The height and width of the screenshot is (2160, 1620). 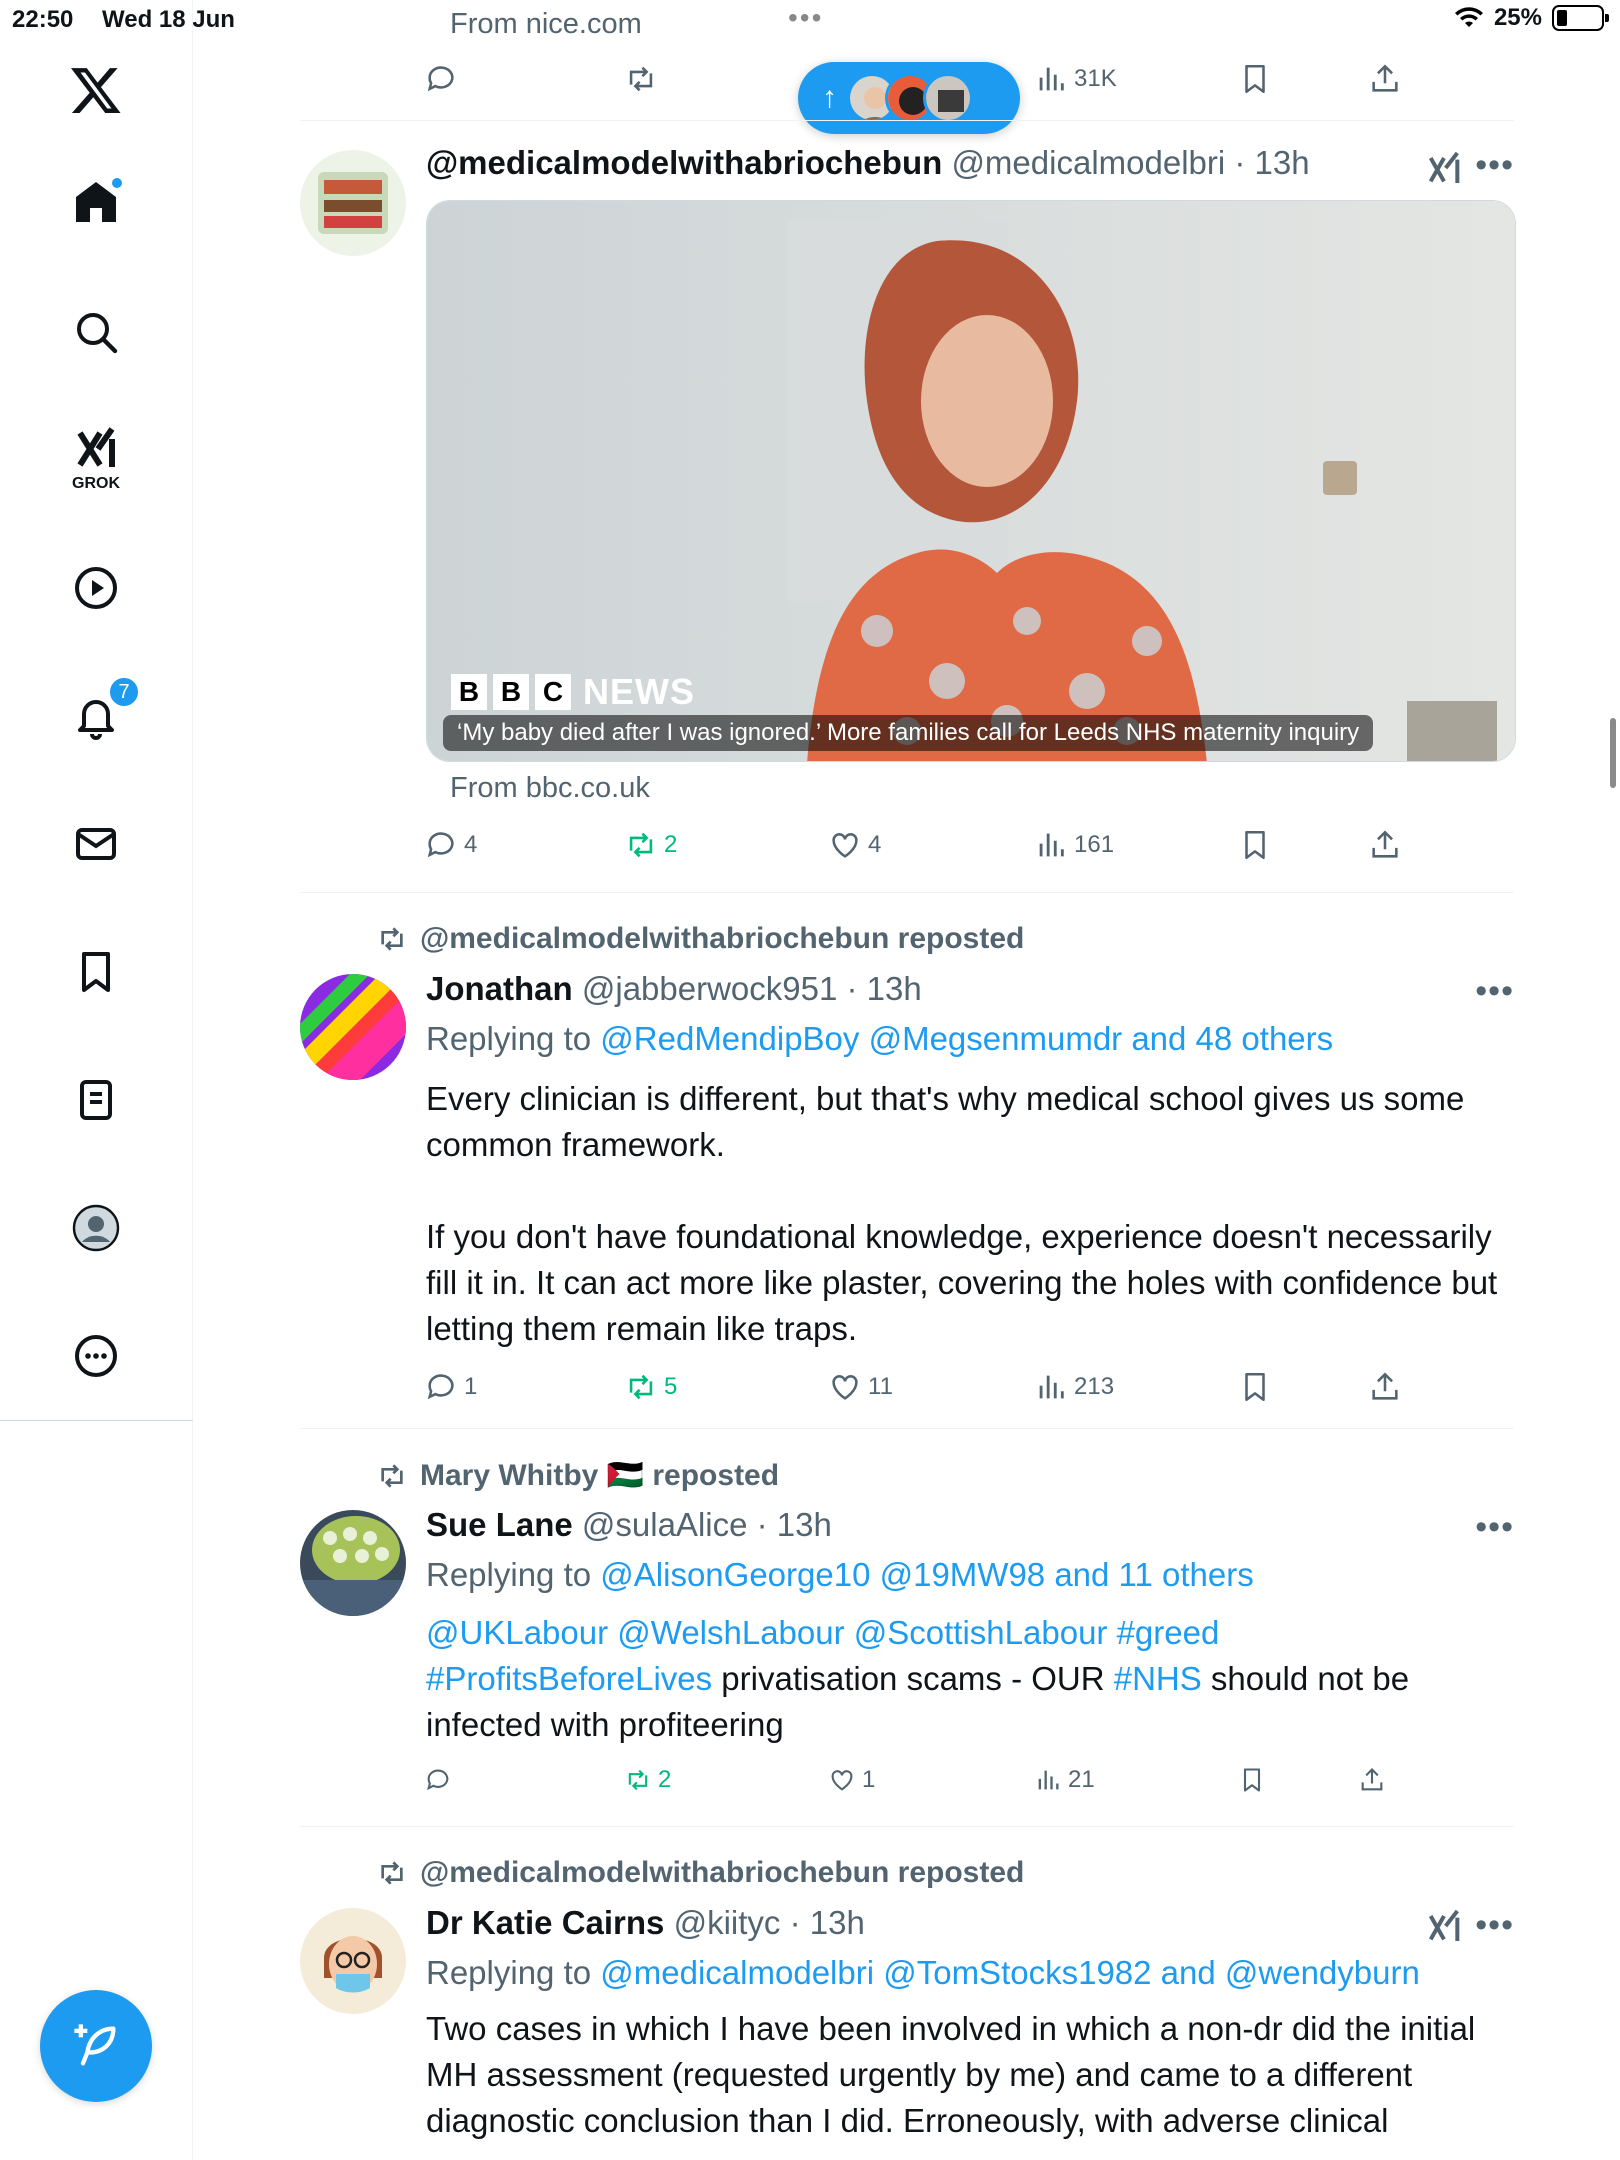 I want to click on tweet-header: Jonathan @jabberwock951 · 13h, so click(x=674, y=989).